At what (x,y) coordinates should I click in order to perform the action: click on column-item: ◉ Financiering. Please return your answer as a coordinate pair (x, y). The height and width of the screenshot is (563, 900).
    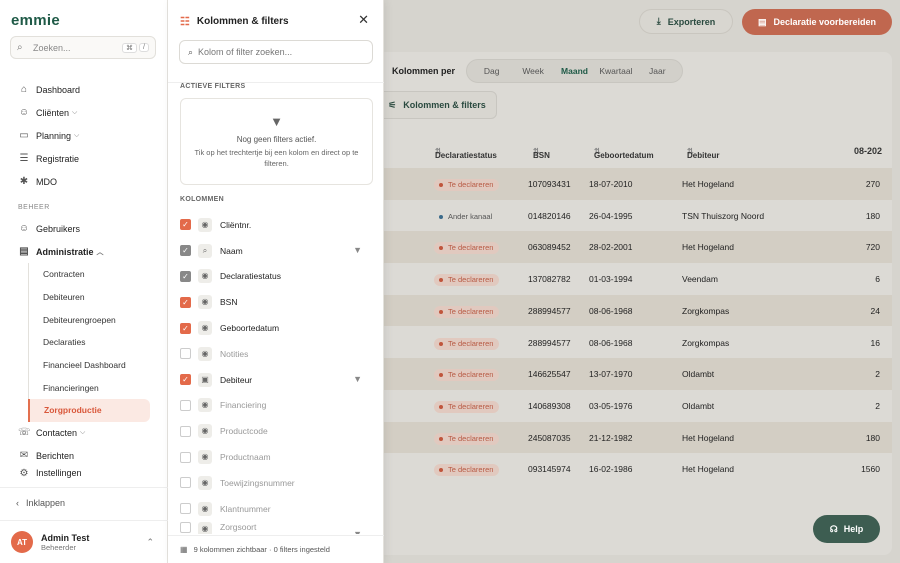
    Looking at the image, I should click on (278, 406).